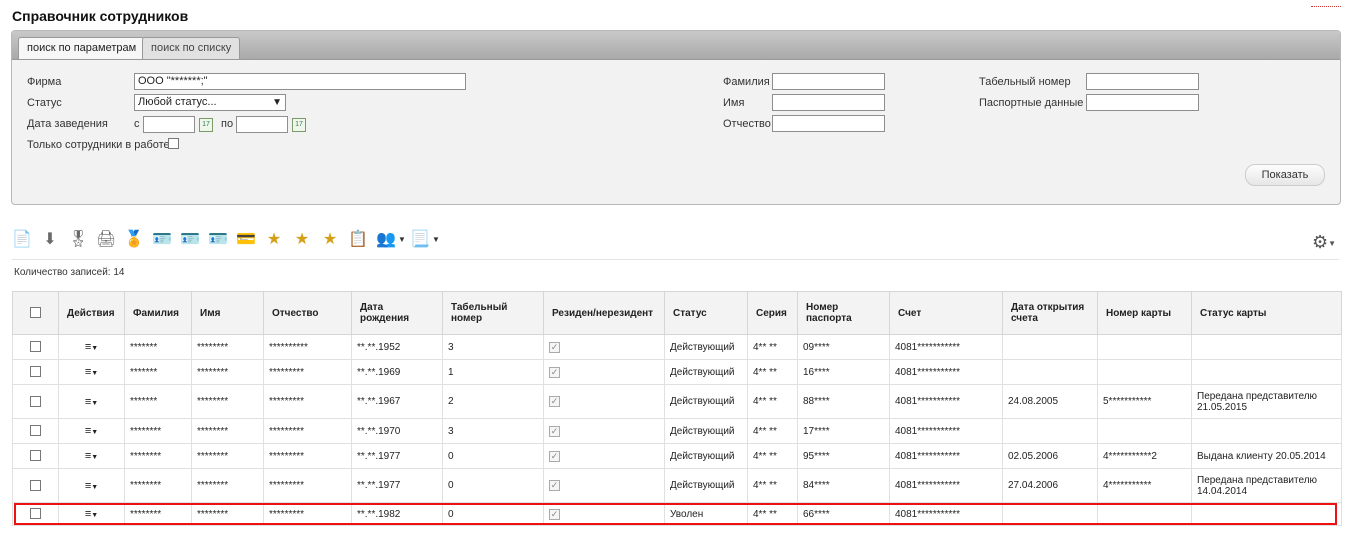 The width and height of the screenshot is (1347, 538). What do you see at coordinates (307, 313) in the screenshot?
I see `col-middlename: Отчество` at bounding box center [307, 313].